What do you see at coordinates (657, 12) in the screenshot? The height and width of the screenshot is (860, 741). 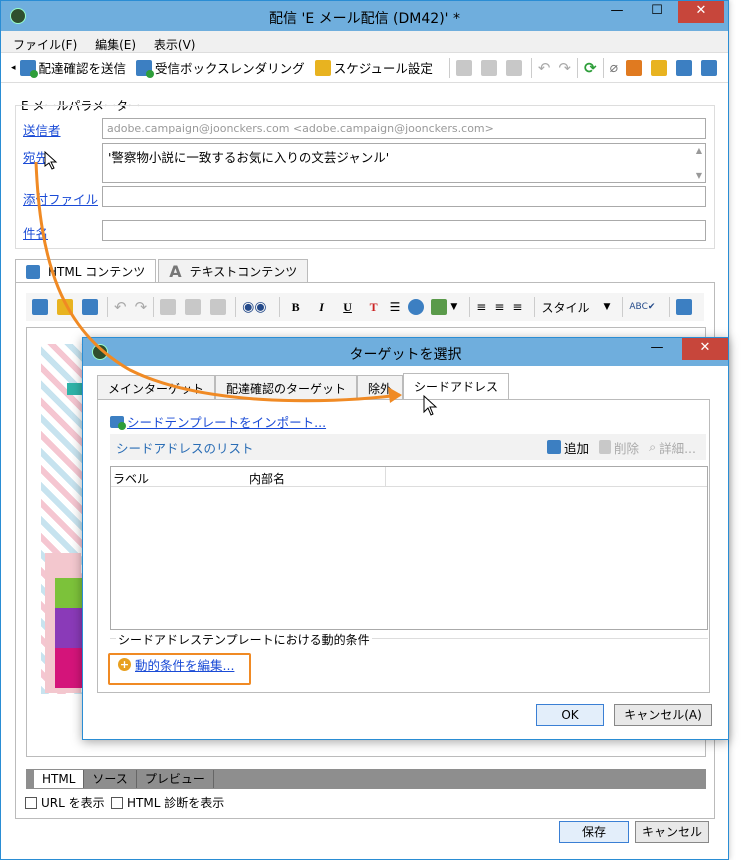 I see `maximize-button: ☐` at bounding box center [657, 12].